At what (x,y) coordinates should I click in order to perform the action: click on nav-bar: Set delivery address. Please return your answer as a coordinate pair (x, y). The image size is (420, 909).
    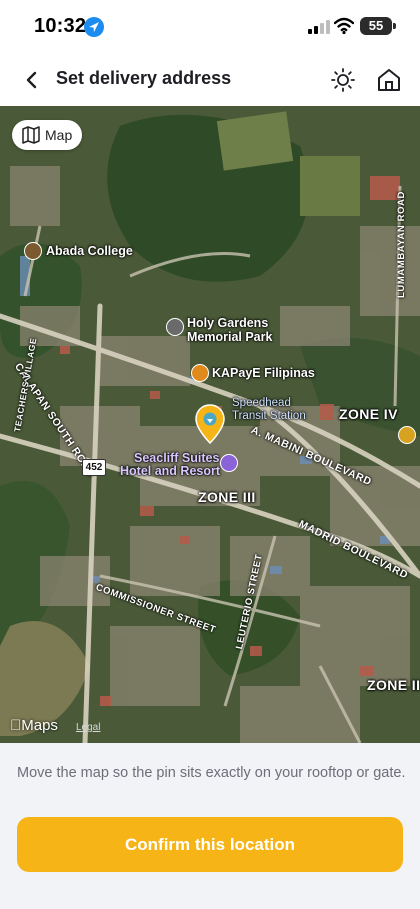
    Looking at the image, I should click on (210, 80).